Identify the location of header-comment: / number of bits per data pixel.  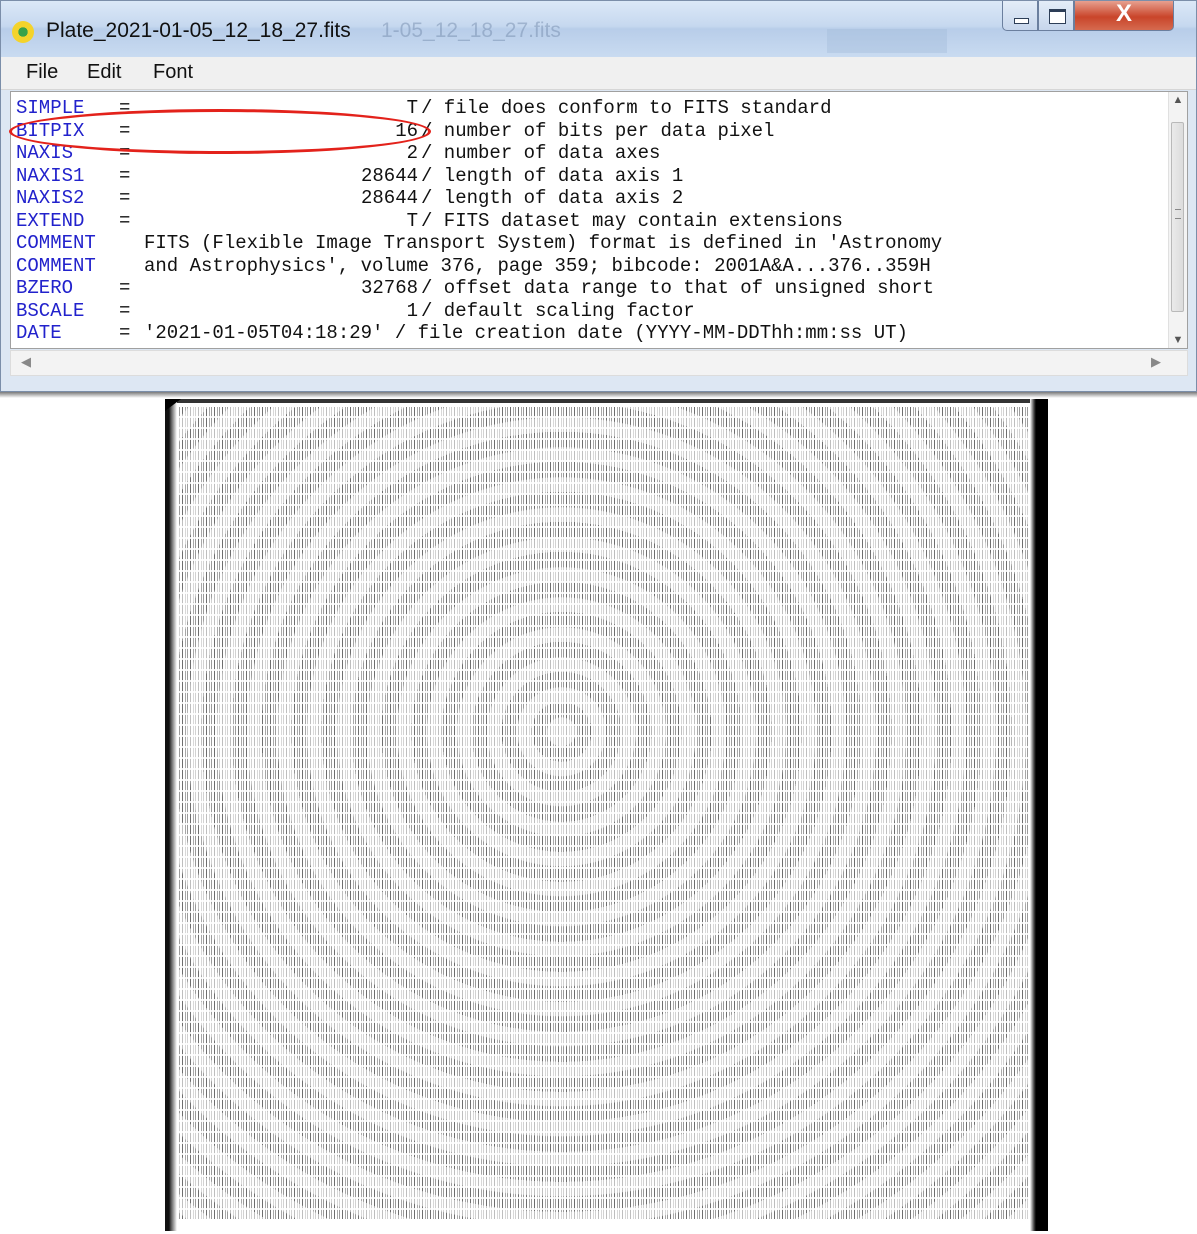
(598, 130).